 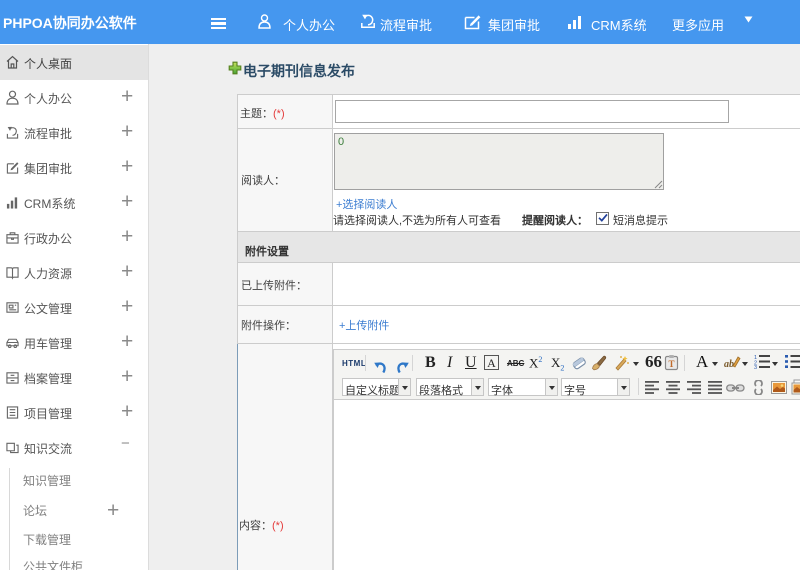 What do you see at coordinates (729, 364) in the screenshot?
I see `svg-text: ab` at bounding box center [729, 364].